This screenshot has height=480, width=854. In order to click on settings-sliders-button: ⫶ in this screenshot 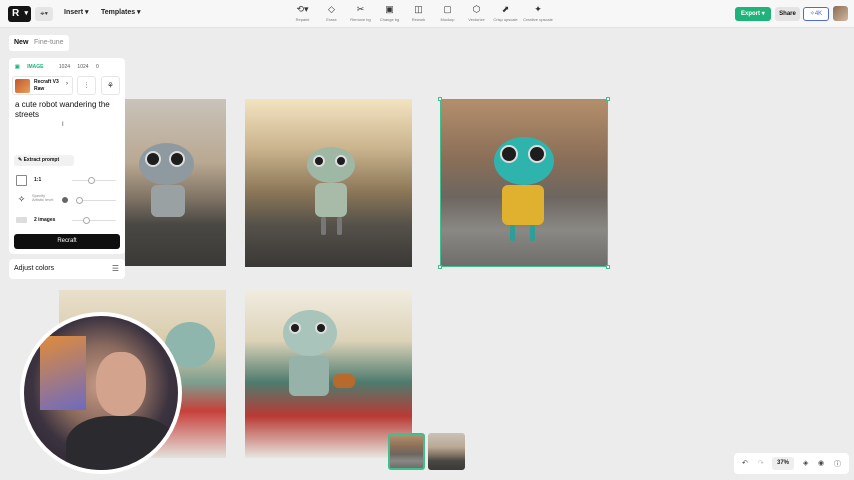, I will do `click(86, 85)`.